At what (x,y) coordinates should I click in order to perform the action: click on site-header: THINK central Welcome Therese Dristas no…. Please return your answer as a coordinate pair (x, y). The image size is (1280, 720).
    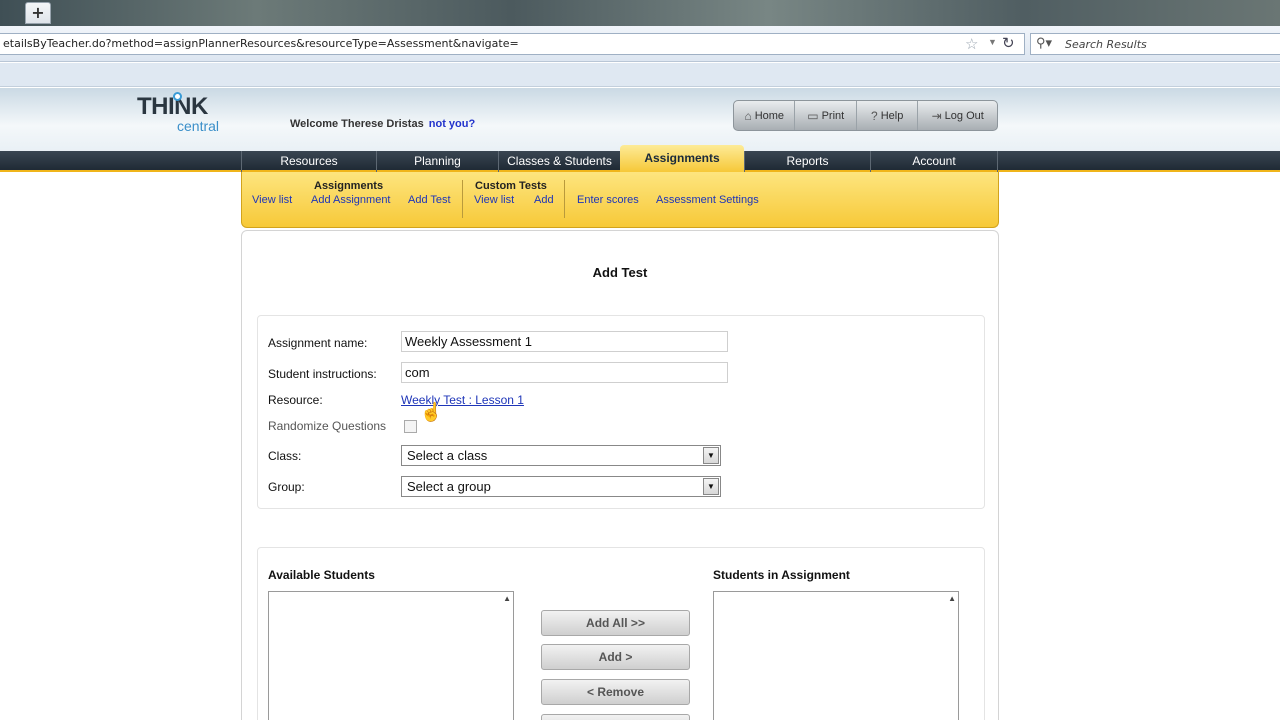
    Looking at the image, I should click on (640, 119).